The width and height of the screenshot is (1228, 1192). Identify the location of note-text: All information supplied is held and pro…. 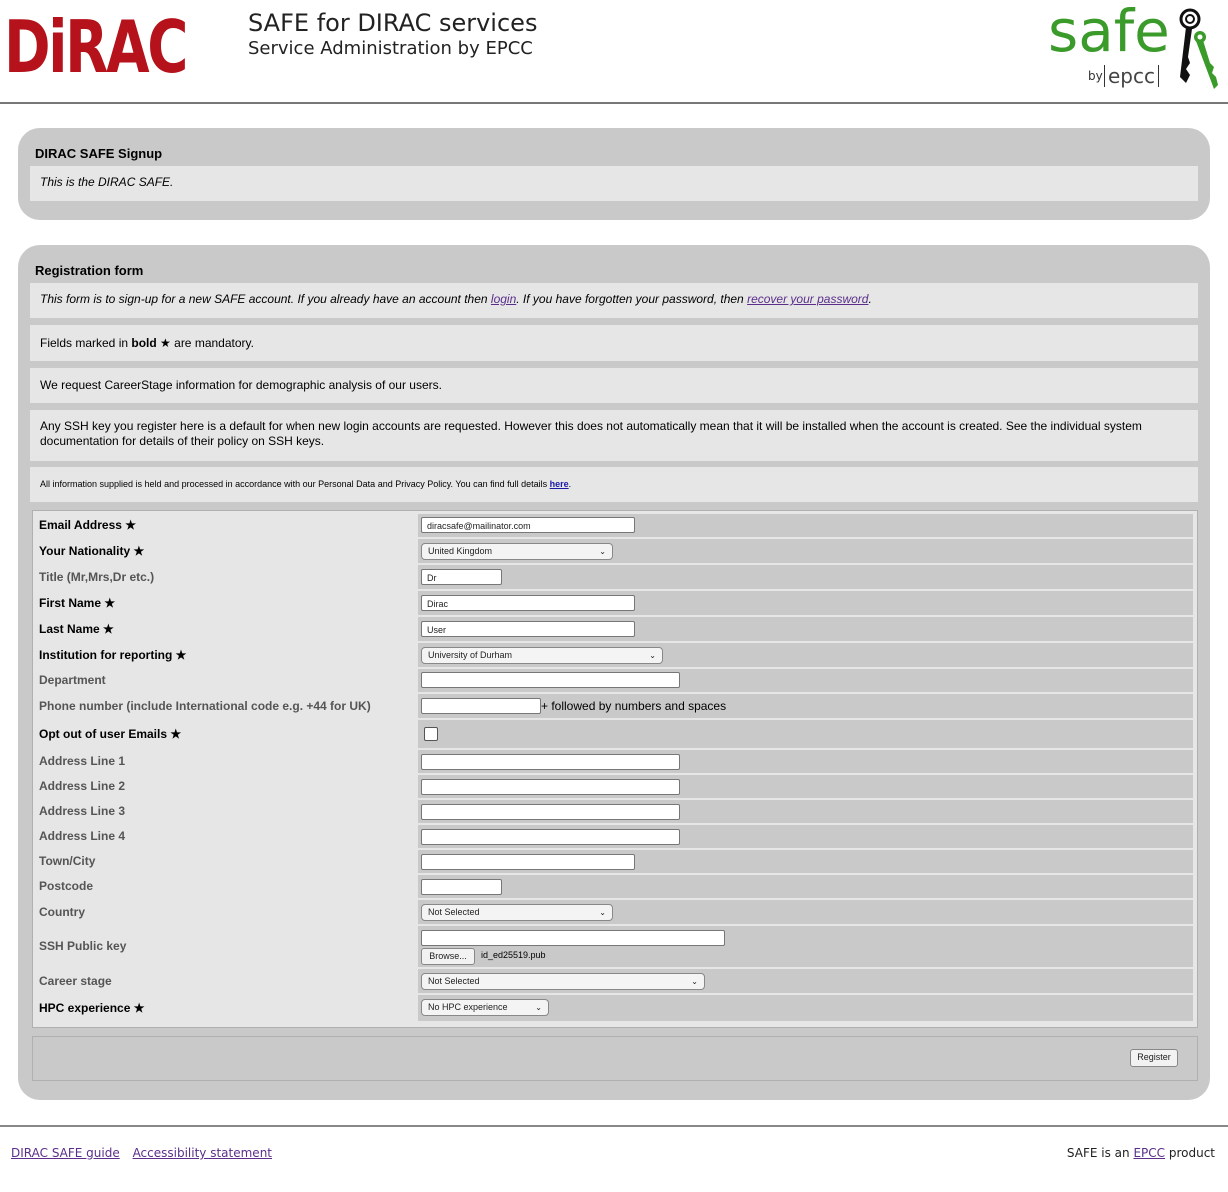
(295, 484).